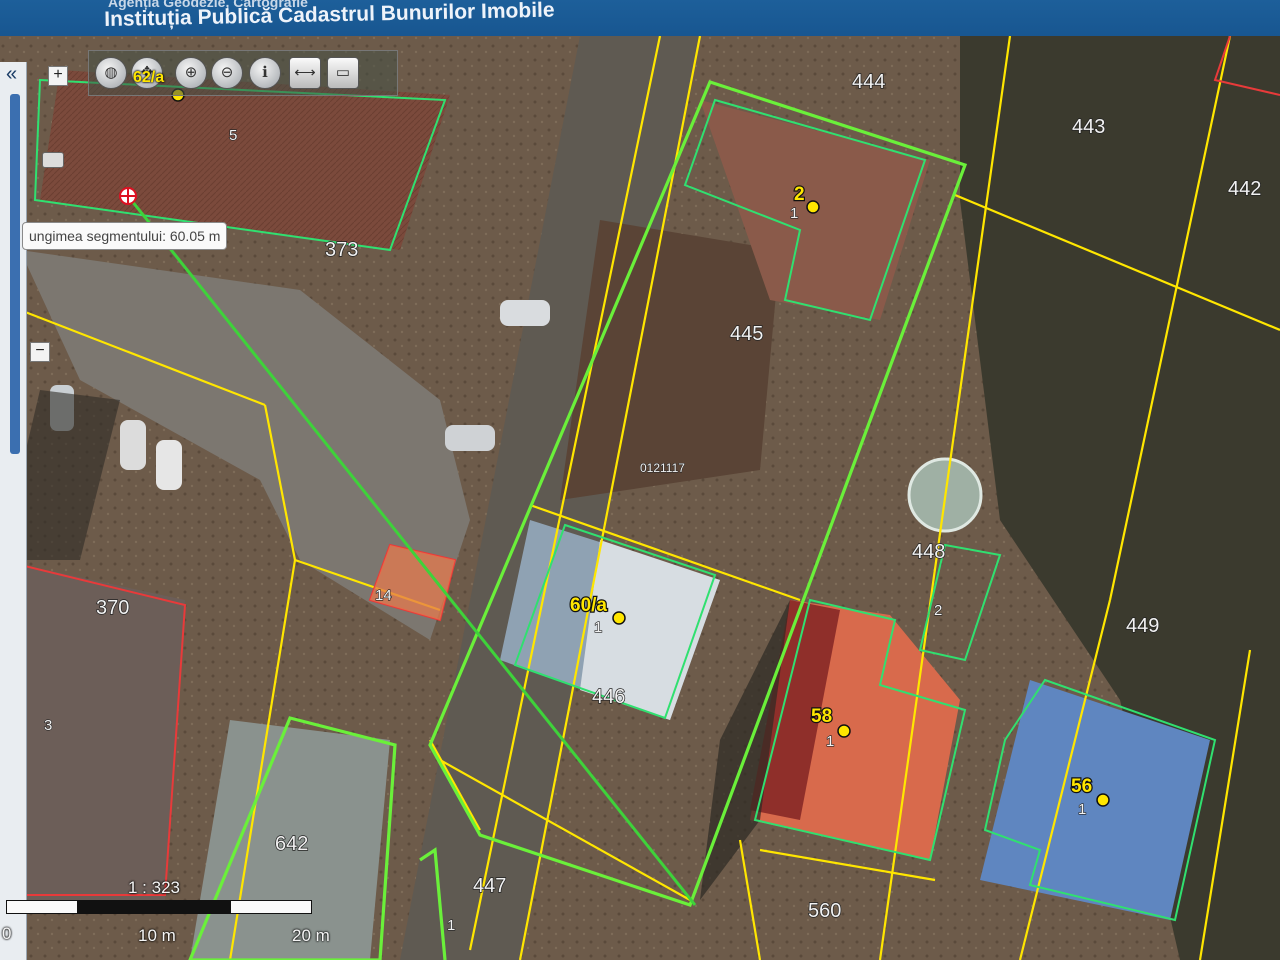 The width and height of the screenshot is (1280, 960). Describe the element at coordinates (125, 236) in the screenshot. I see `segment-length-tooltip: ungimea segmentului: 60.05 m` at that location.